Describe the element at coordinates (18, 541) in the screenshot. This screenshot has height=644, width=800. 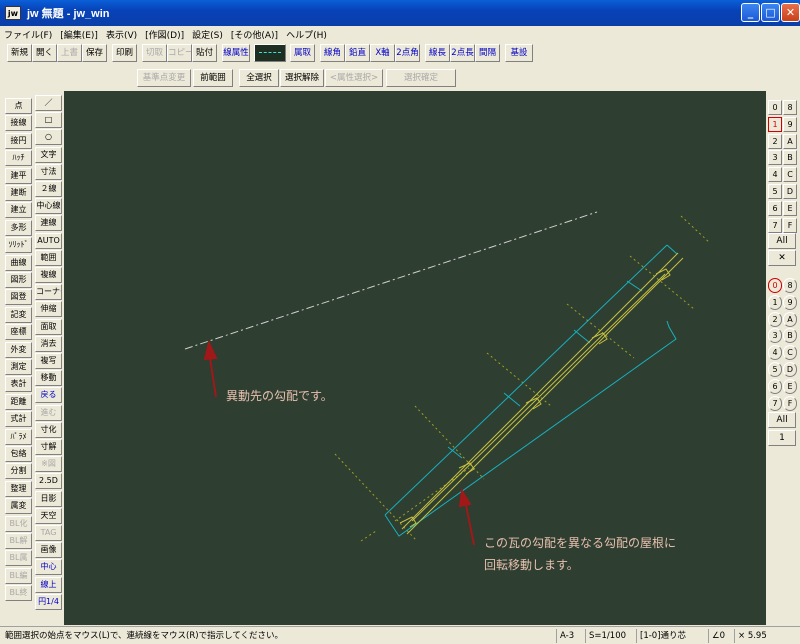
I see `tool-button-col1-25: BL解` at that location.